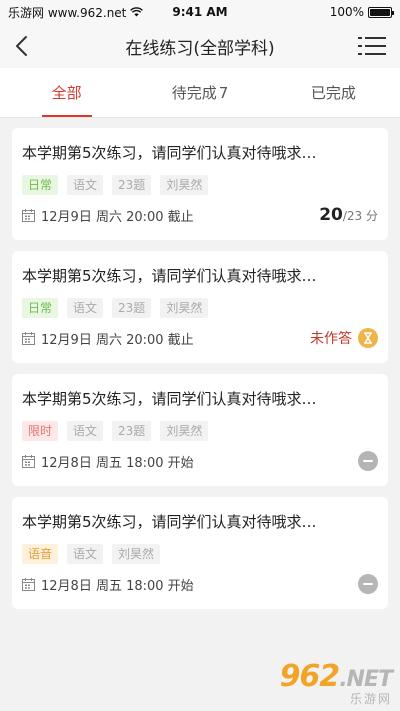 The image size is (400, 711). I want to click on tab-count: 7, so click(223, 92).